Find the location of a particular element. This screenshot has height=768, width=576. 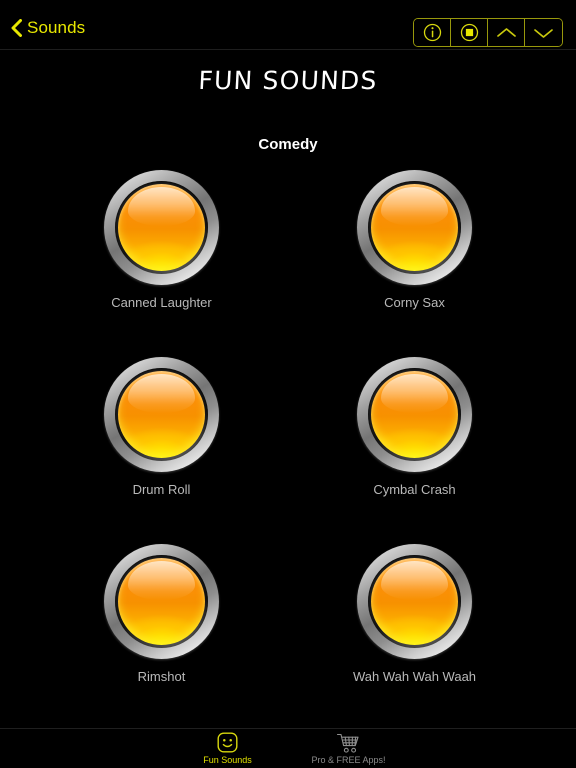

section-header: Comedy is located at coordinates (288, 144).